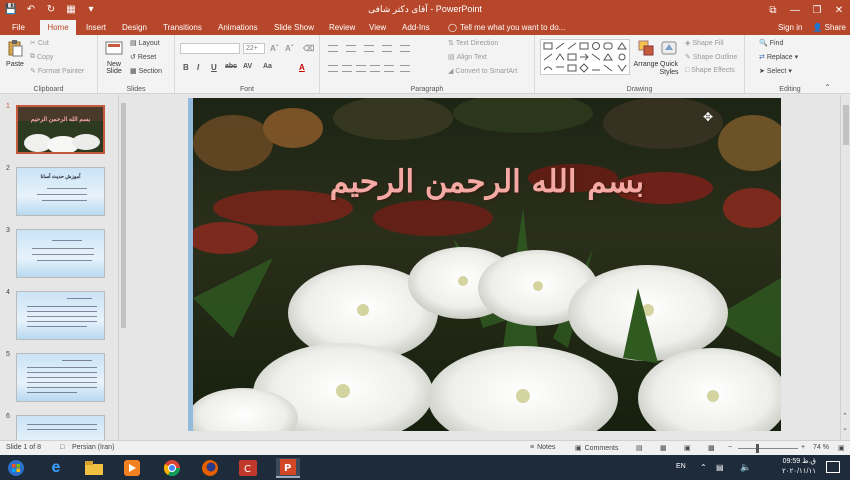 Image resolution: width=850 pixels, height=480 pixels. What do you see at coordinates (294, 27) in the screenshot?
I see `tab-slide-show: Slide Show` at bounding box center [294, 27].